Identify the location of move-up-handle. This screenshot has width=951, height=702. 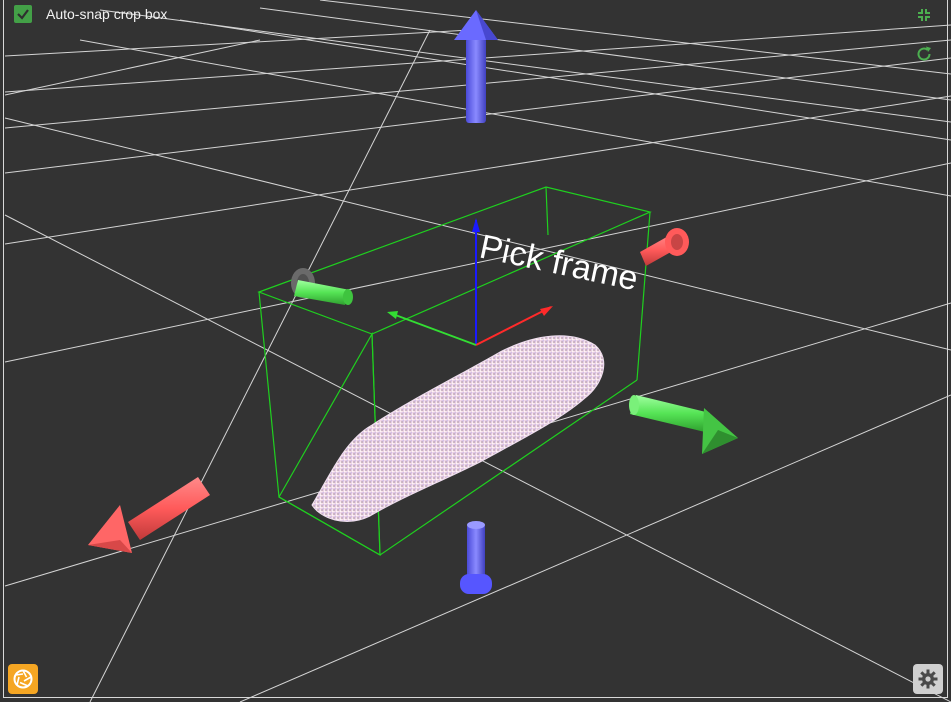
(476, 66).